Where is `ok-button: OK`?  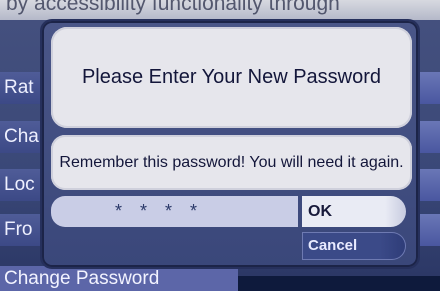 ok-button: OK is located at coordinates (354, 211).